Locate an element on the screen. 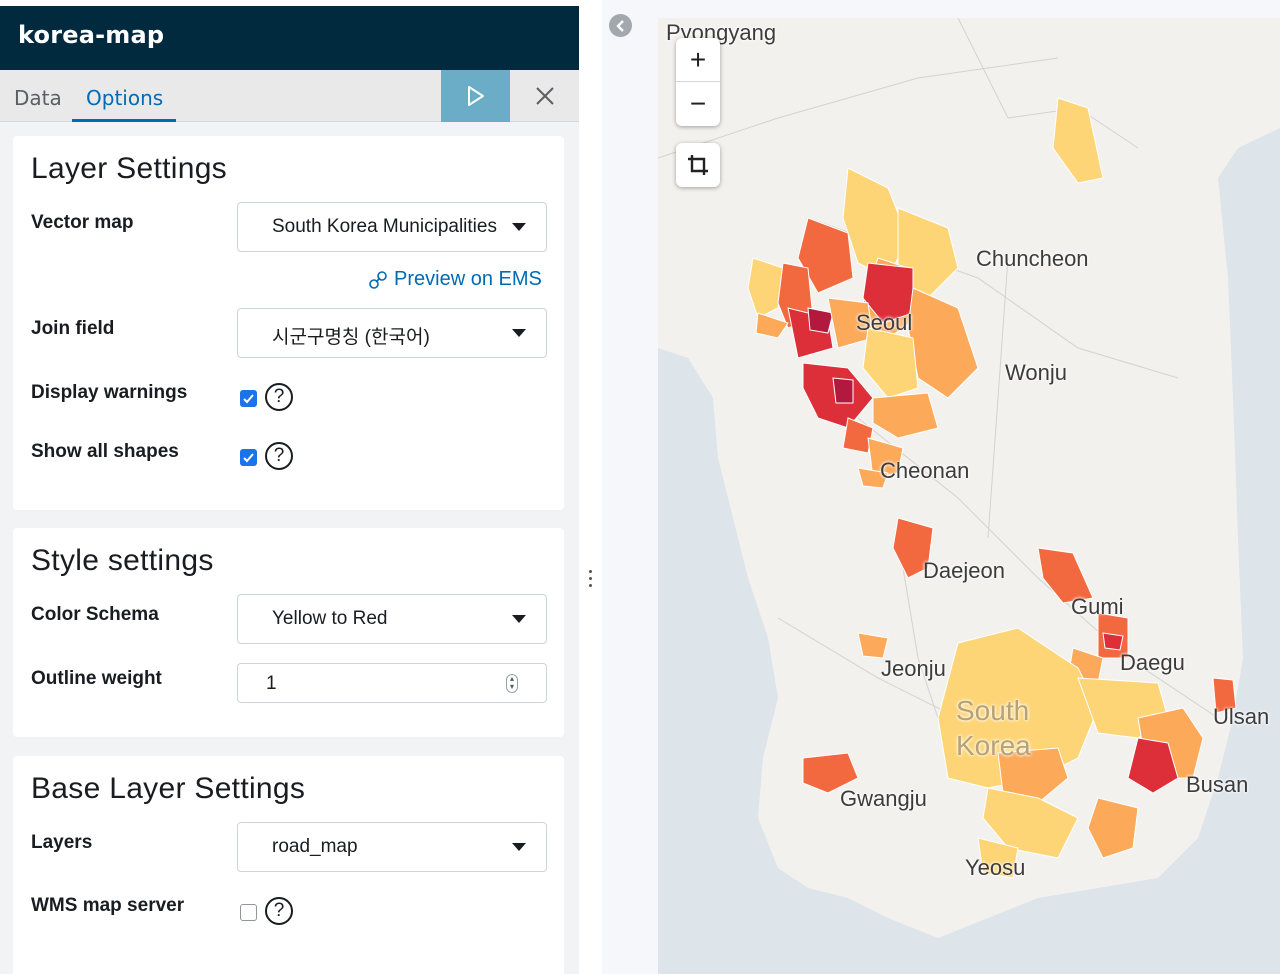 The height and width of the screenshot is (974, 1280). preview-on-ems-link: Preview on EMS is located at coordinates (455, 279).